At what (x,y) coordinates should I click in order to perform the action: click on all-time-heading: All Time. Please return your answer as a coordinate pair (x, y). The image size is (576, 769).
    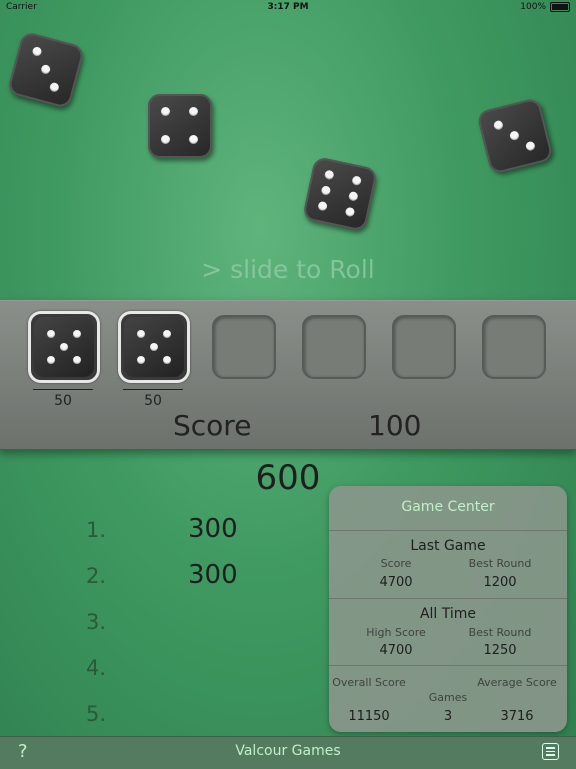
    Looking at the image, I should click on (448, 614).